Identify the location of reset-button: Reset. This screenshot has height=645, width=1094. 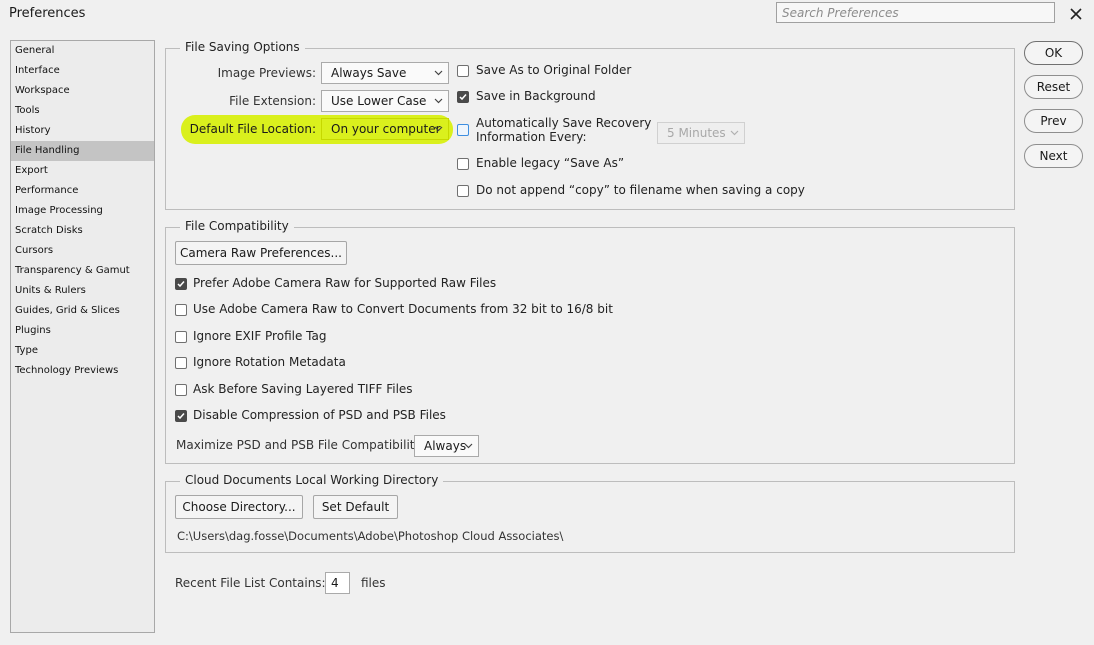
(1053, 87).